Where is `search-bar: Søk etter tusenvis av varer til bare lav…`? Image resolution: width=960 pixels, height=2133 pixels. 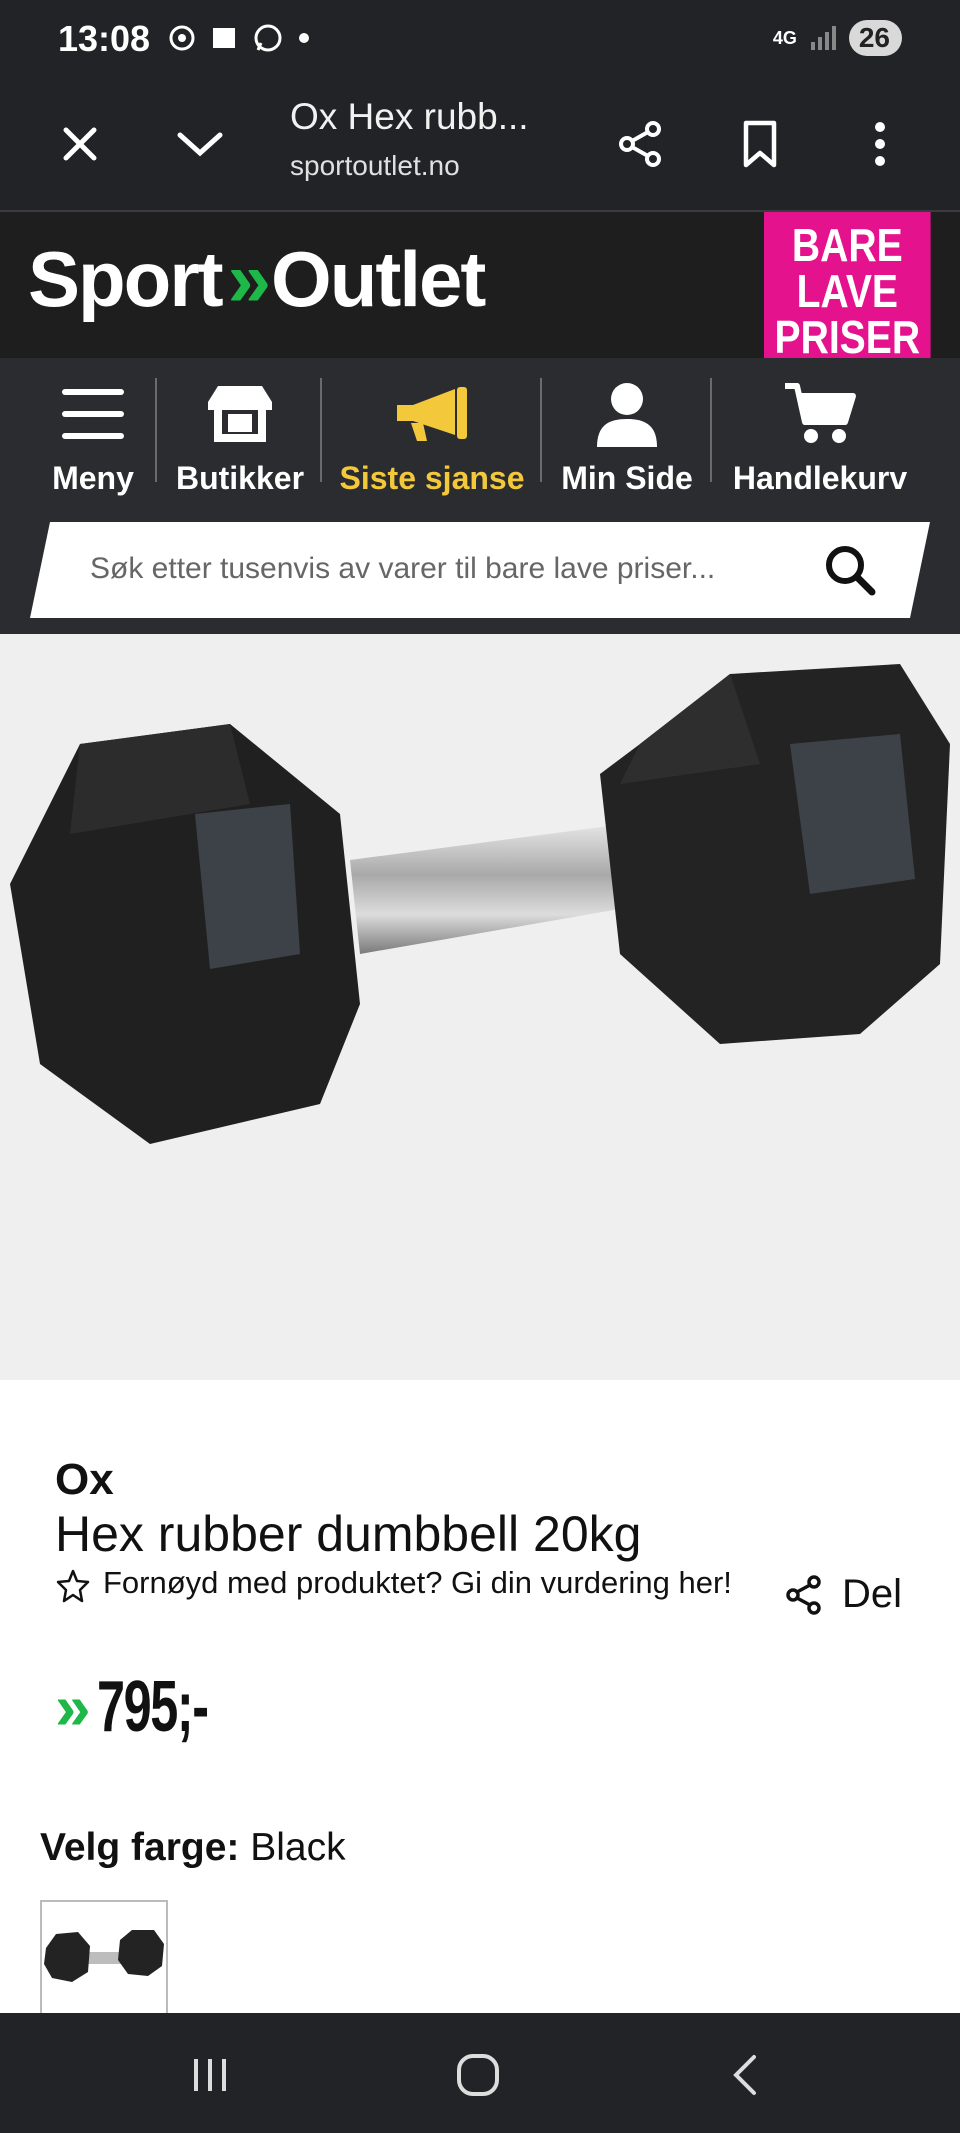 search-bar: Søk etter tusenvis av varer til bare lav… is located at coordinates (480, 571).